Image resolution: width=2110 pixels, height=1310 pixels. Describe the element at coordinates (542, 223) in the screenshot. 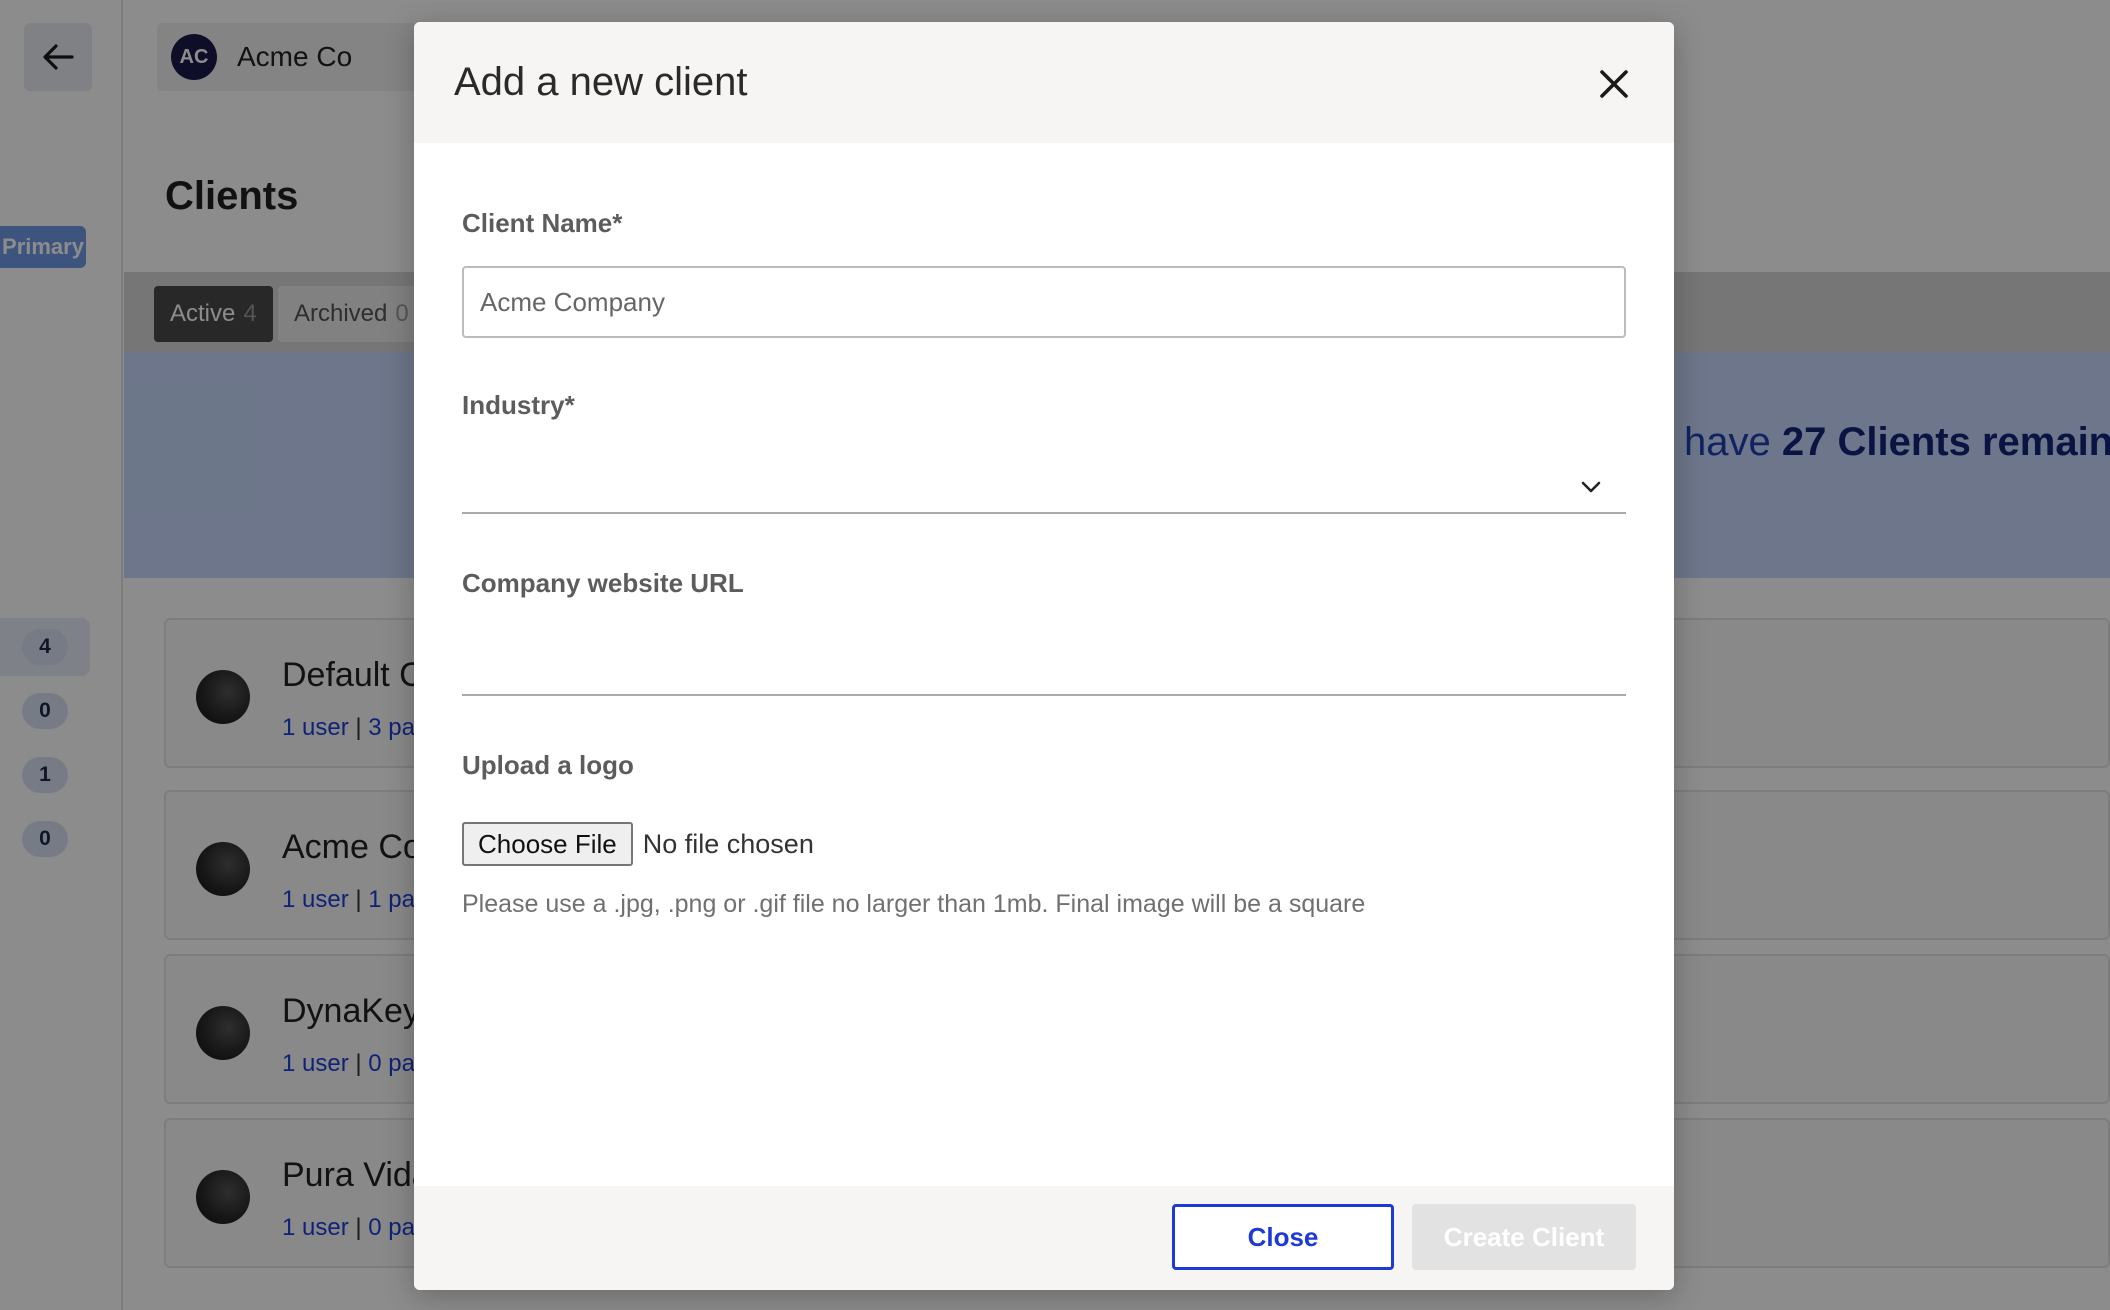

I see `client-name-label: Client Name*` at that location.